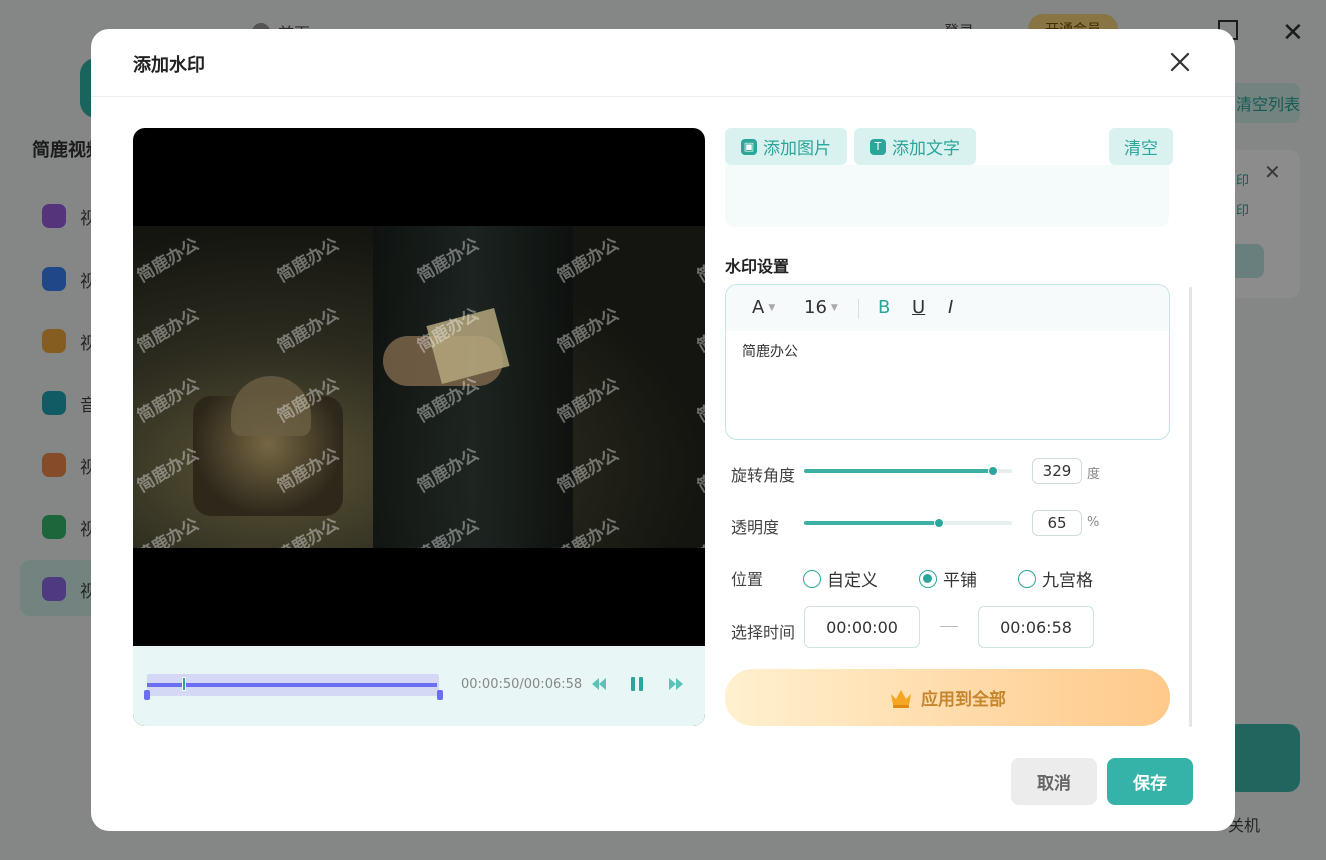 This screenshot has height=860, width=1326. I want to click on rotation-input: 329, so click(1057, 471).